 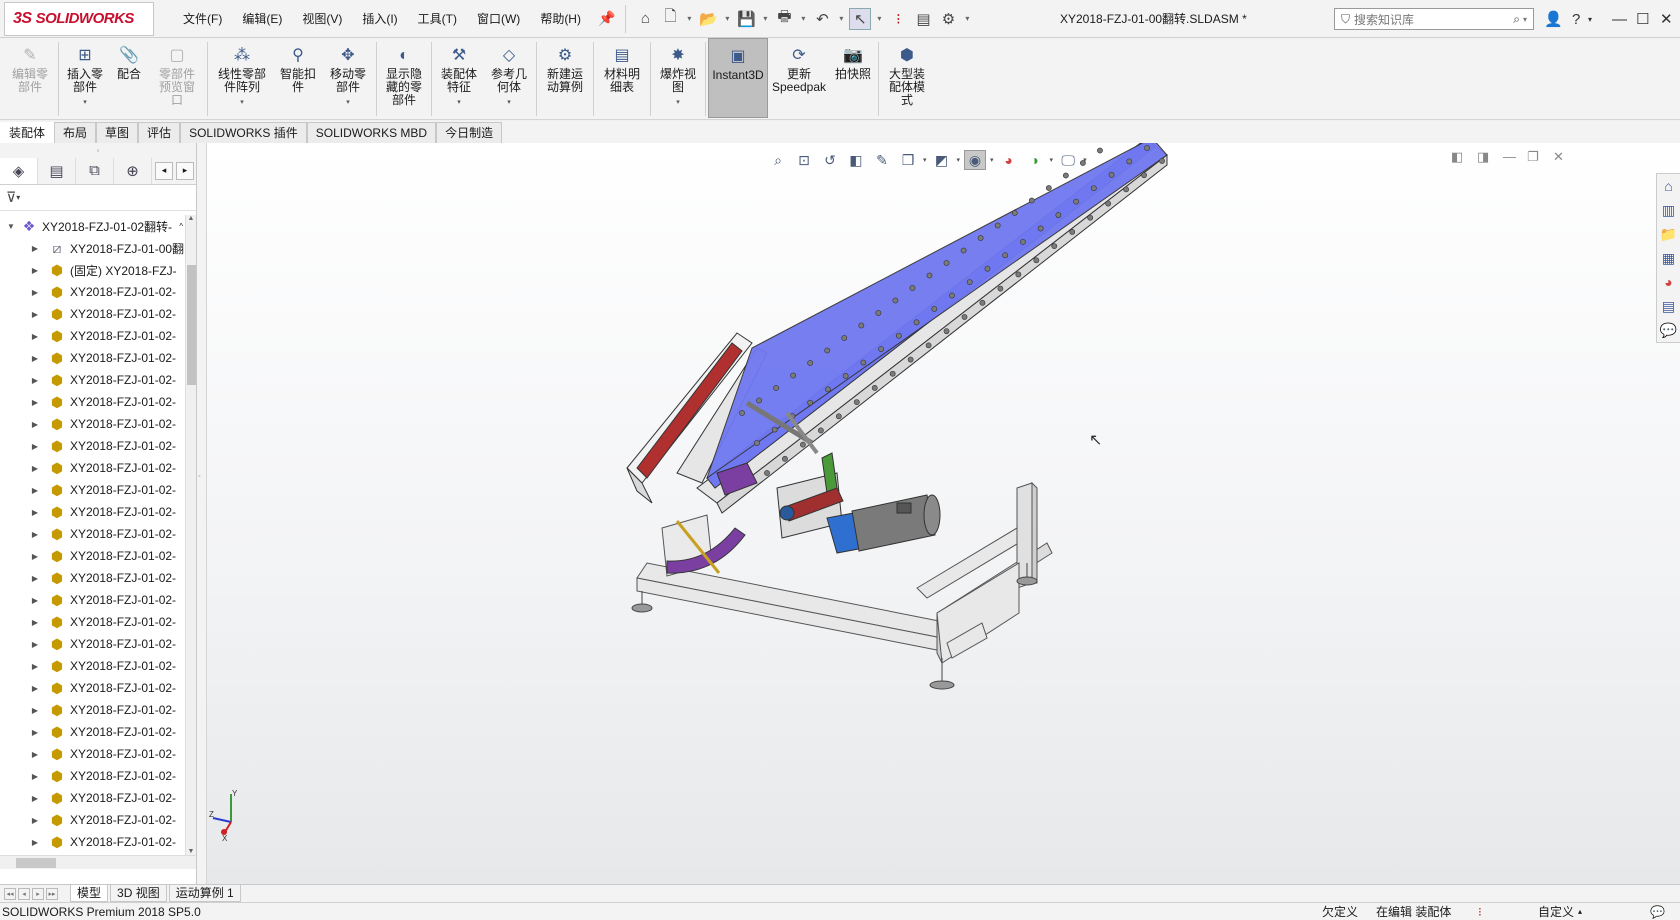 What do you see at coordinates (1657, 911) in the screenshot?
I see `tooltip-toggle-icon: 💬` at bounding box center [1657, 911].